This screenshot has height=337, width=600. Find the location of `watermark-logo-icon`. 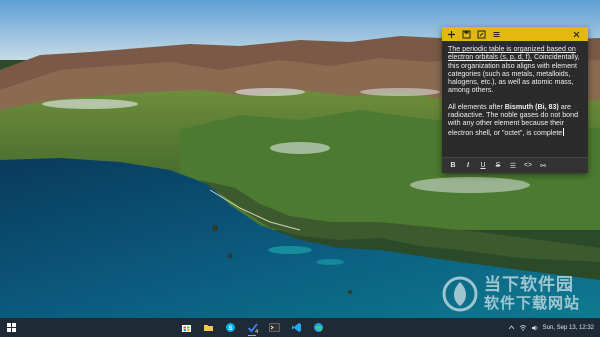

watermark-logo-icon is located at coordinates (460, 294).